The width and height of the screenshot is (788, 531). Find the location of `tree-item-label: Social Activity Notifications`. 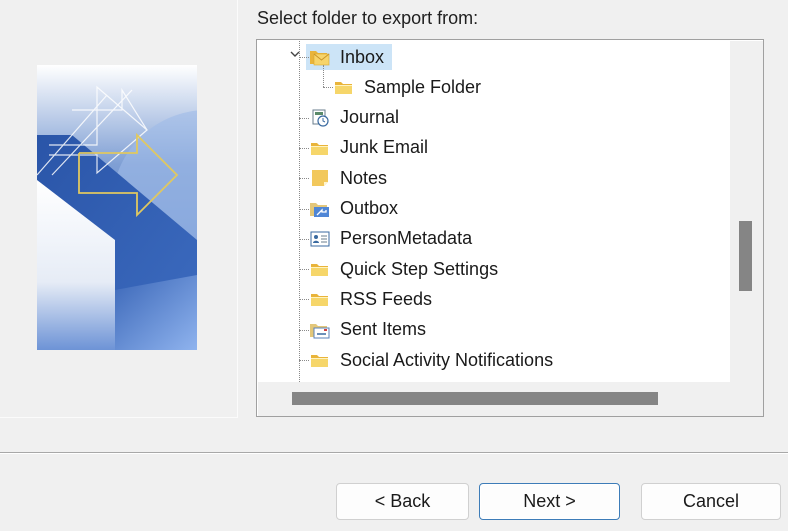

tree-item-label: Social Activity Notifications is located at coordinates (447, 359).